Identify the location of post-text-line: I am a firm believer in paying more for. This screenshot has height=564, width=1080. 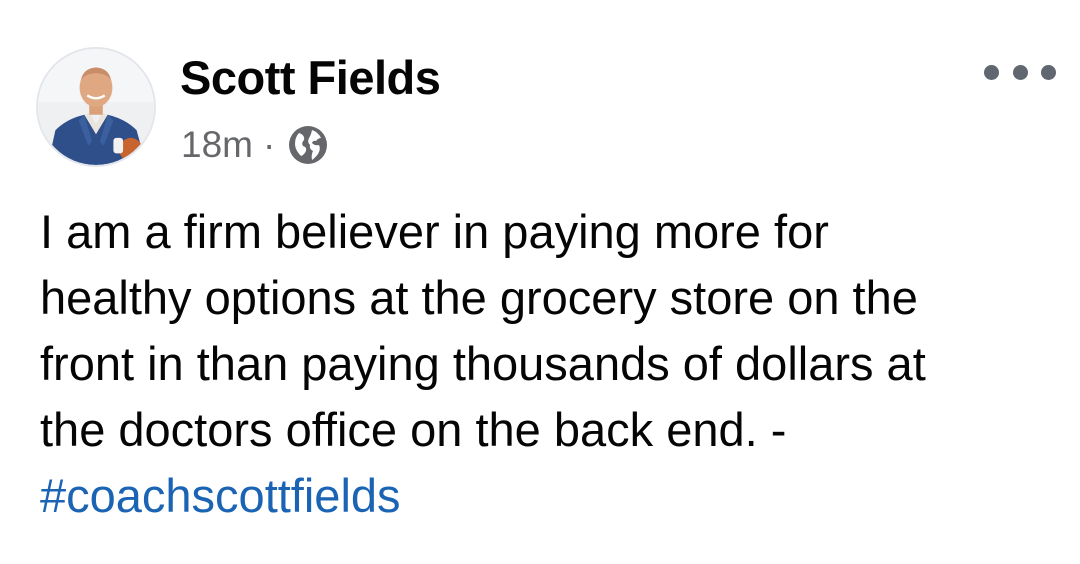
(434, 231).